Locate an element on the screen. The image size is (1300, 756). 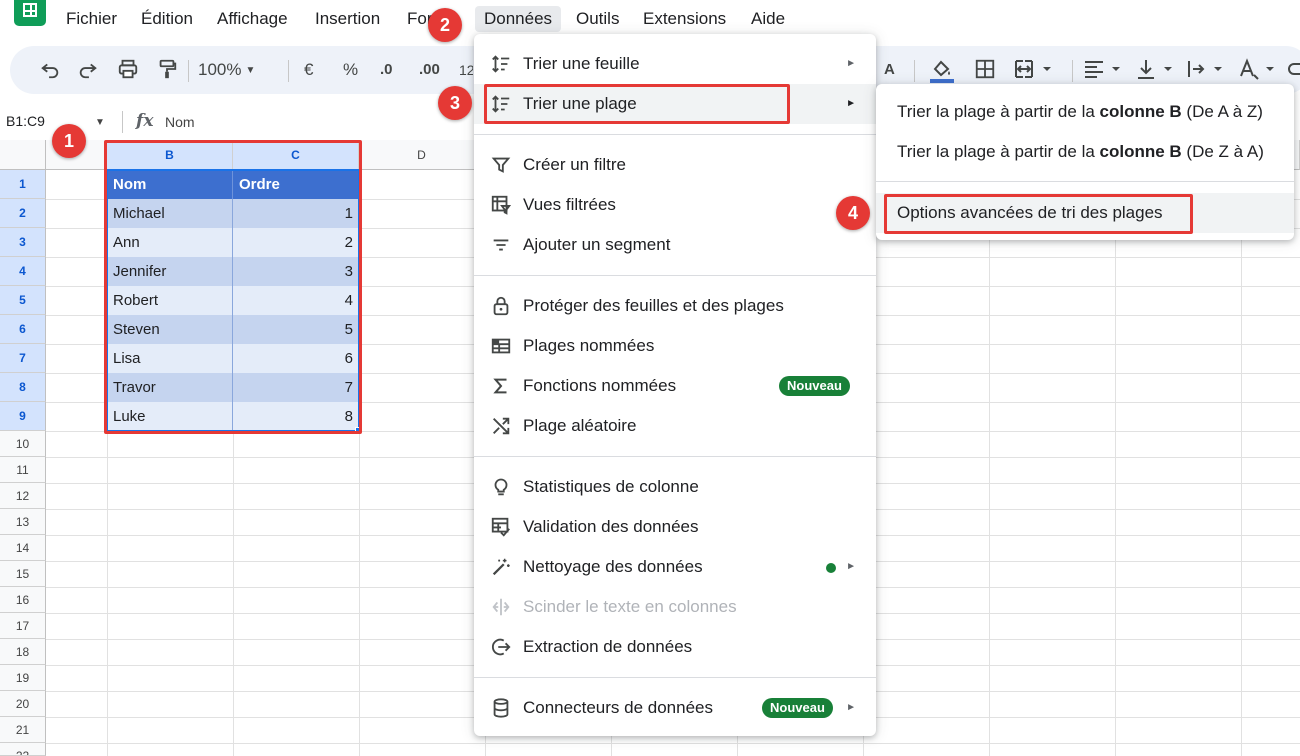
align-vertical-icon is located at coordinates (1156, 70).